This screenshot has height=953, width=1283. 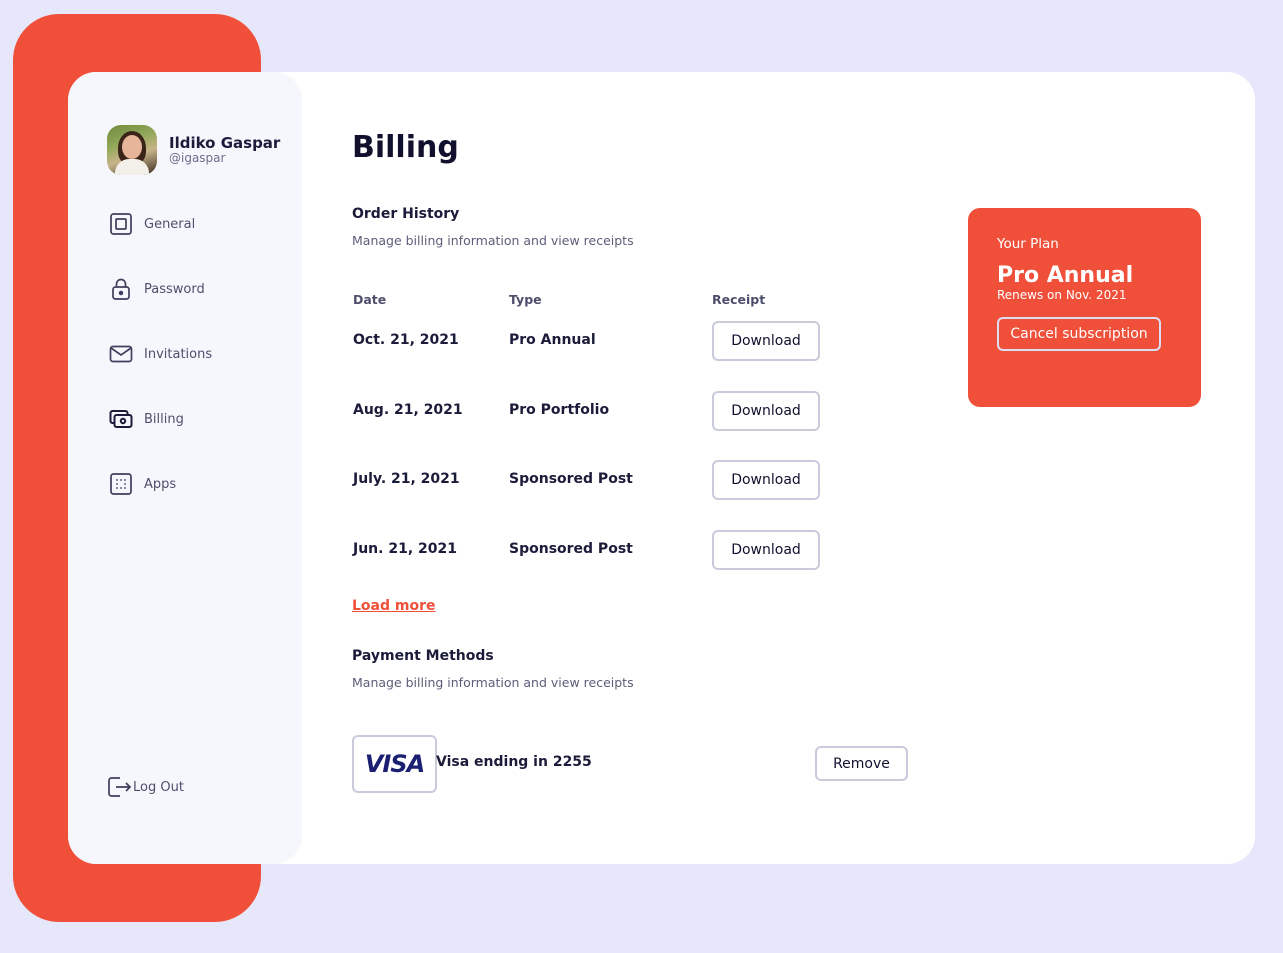 I want to click on order-date: Aug. 21, 2021, so click(x=408, y=410).